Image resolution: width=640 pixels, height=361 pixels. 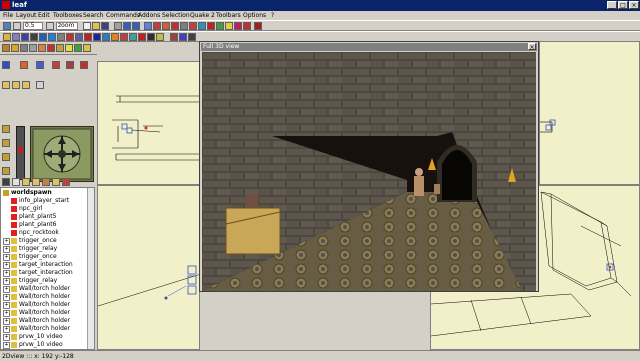 What do you see at coordinates (69, 48) in the screenshot?
I see `light-tool-icon` at bounding box center [69, 48].